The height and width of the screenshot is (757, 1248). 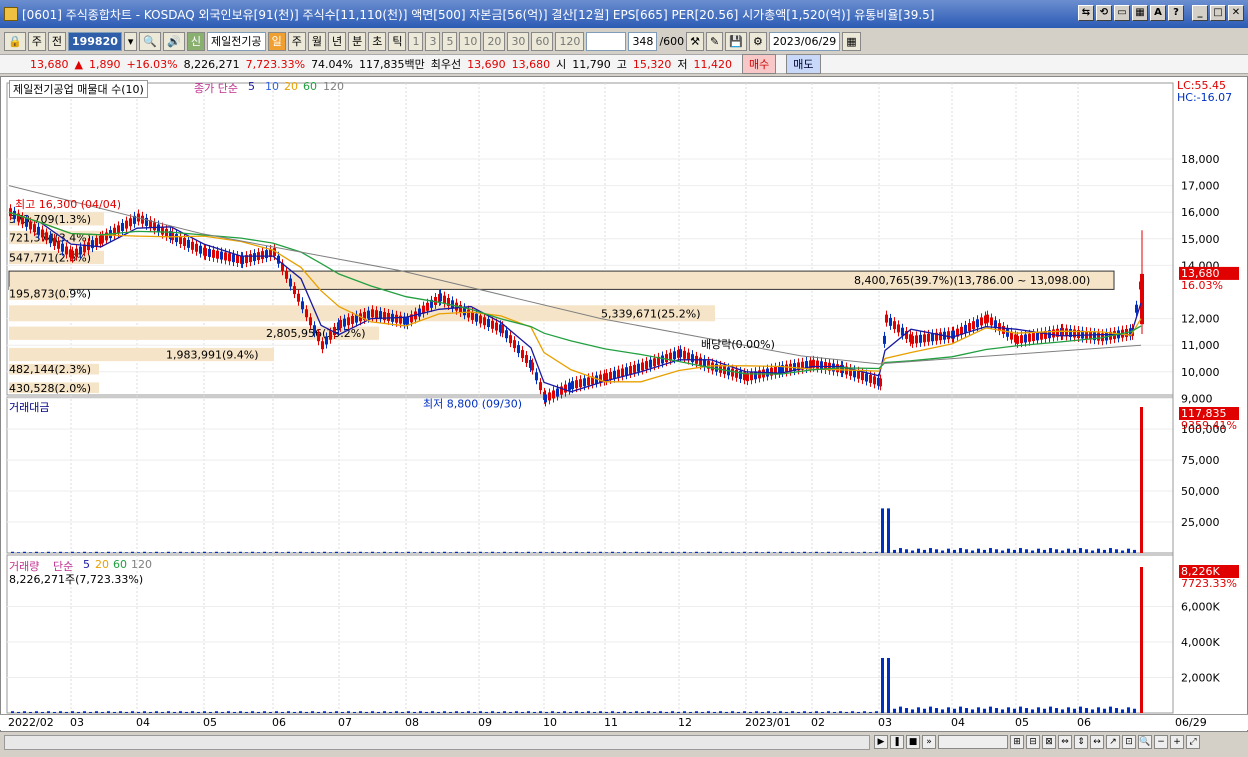 I want to click on current-price: 13,680, so click(x=49, y=64).